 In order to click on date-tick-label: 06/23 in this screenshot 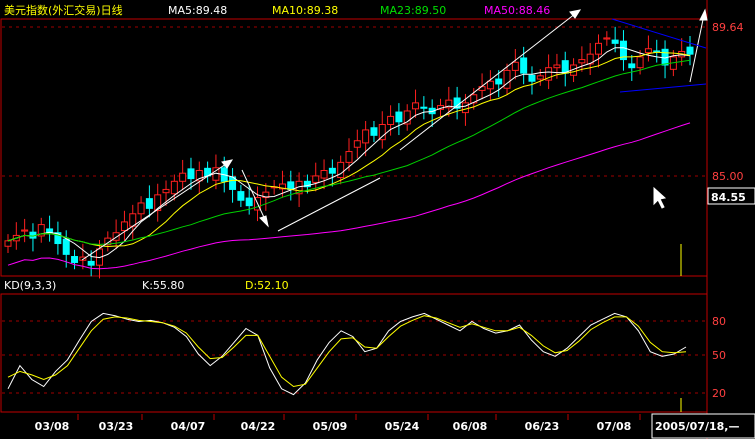, I will do `click(542, 426)`.